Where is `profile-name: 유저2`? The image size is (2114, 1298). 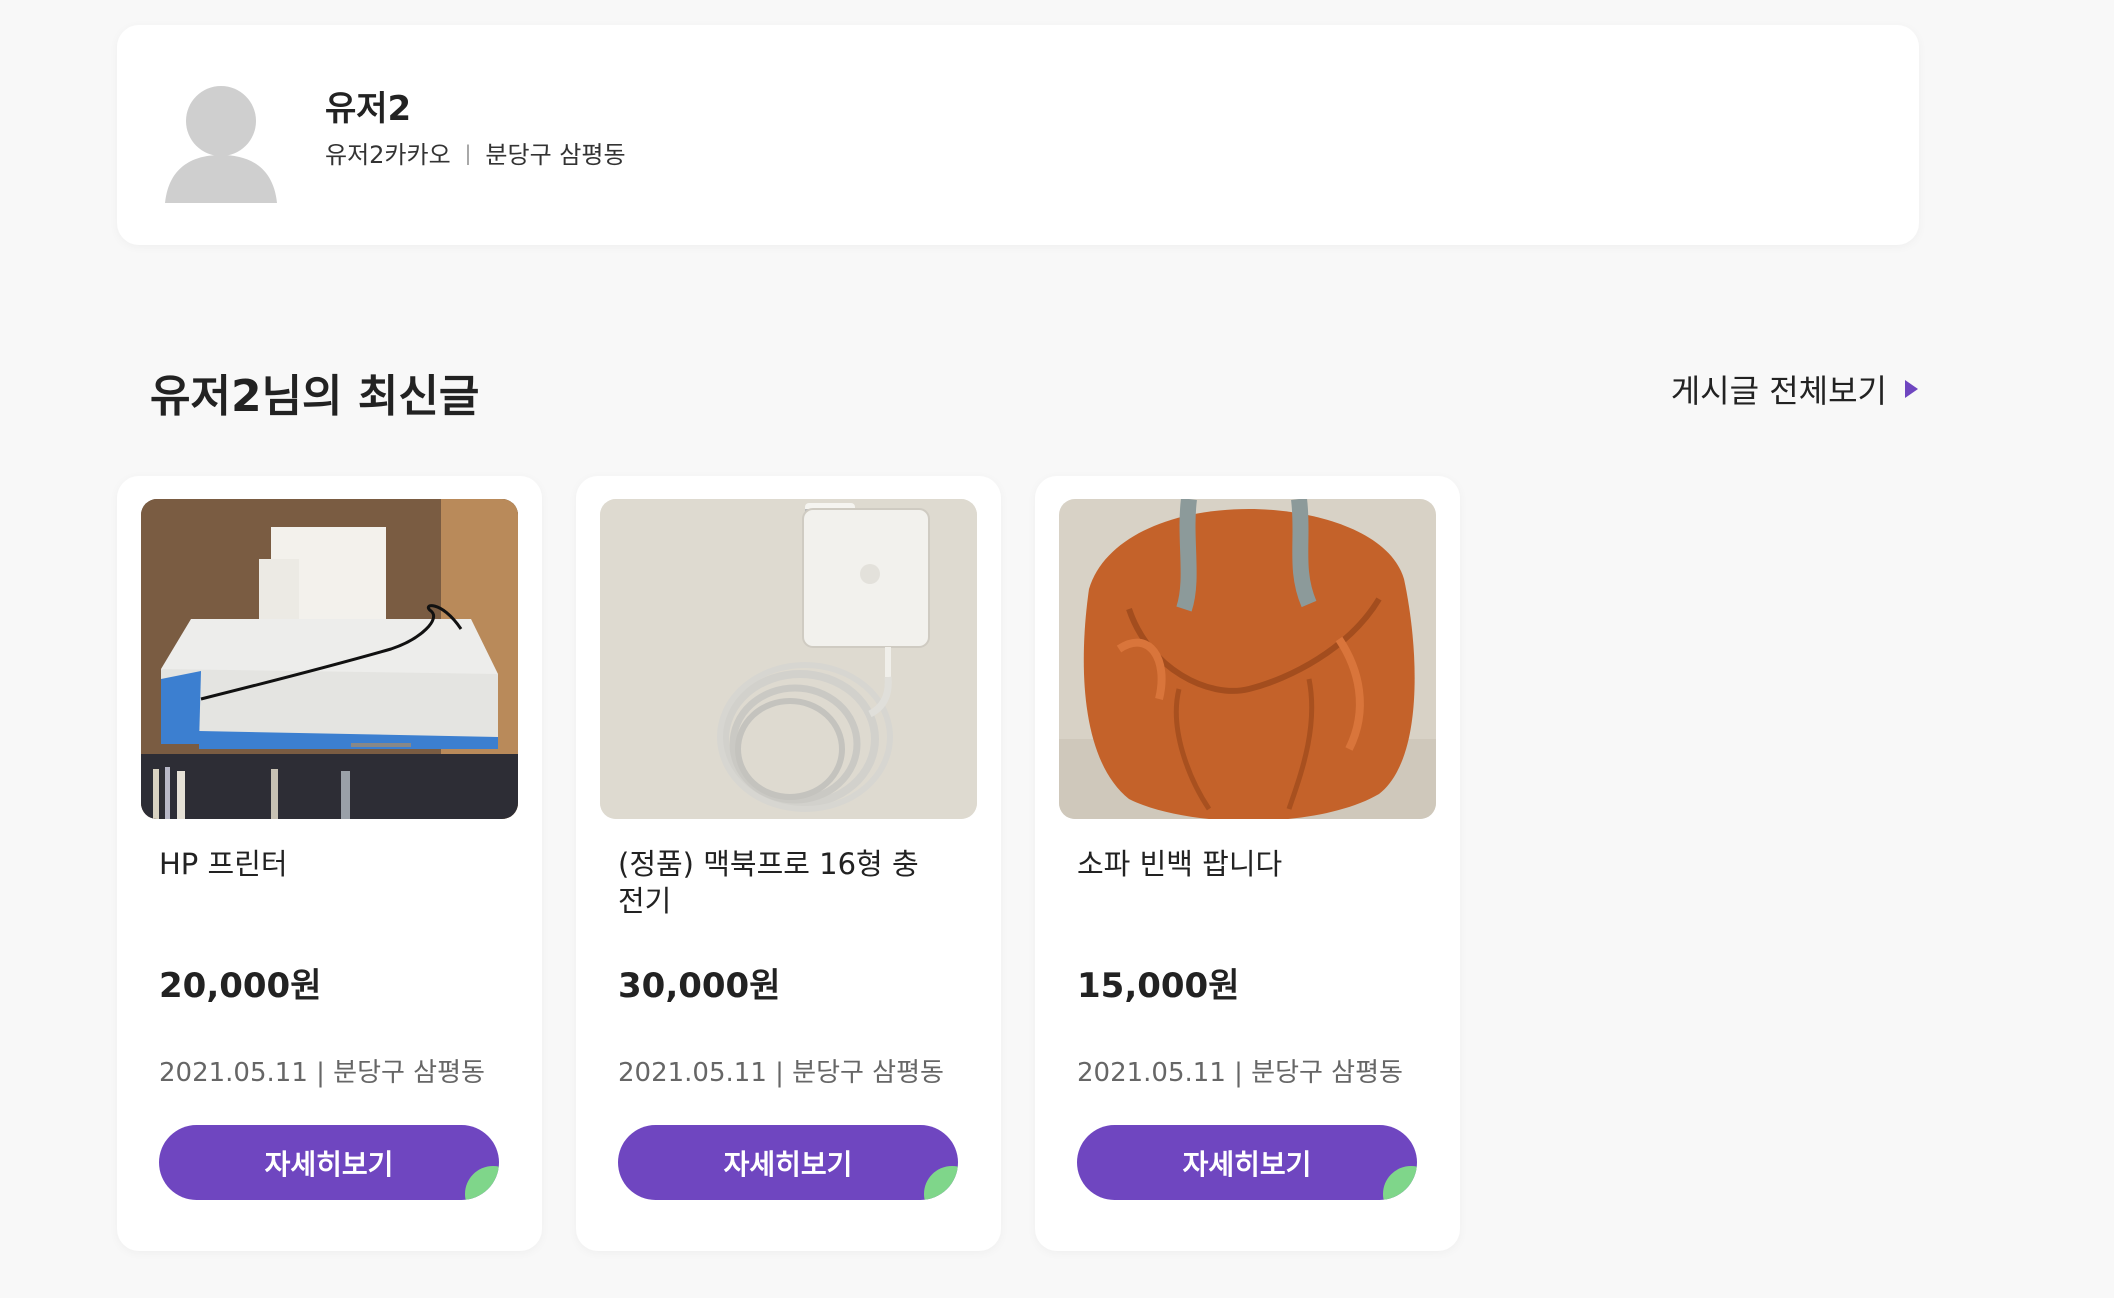
profile-name: 유저2 is located at coordinates (368, 109).